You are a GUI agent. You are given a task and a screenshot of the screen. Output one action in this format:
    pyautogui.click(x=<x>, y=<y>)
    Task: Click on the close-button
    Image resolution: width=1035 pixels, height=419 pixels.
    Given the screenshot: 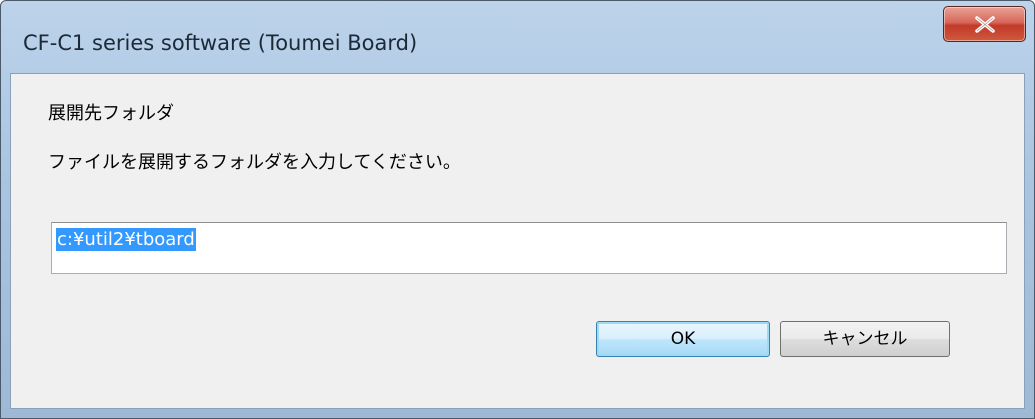 What is the action you would take?
    pyautogui.click(x=984, y=24)
    